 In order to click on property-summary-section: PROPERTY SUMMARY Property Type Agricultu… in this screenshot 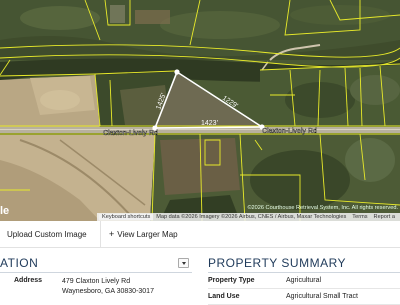, I will do `click(304, 279)`.